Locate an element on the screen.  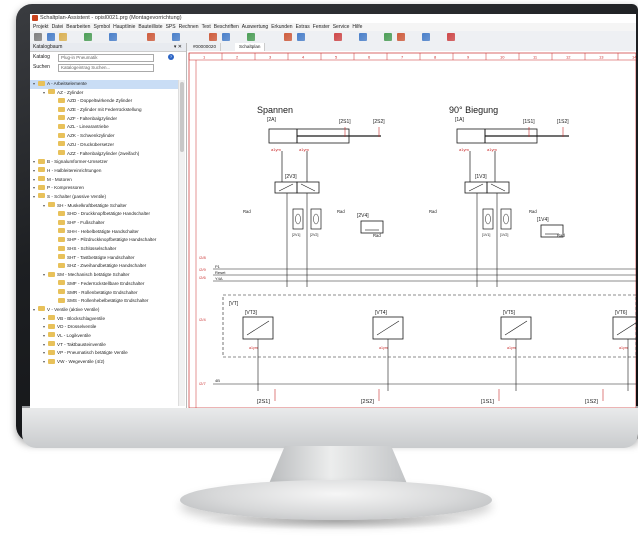
scrollbar-thumb is located at coordinates (182, 117).